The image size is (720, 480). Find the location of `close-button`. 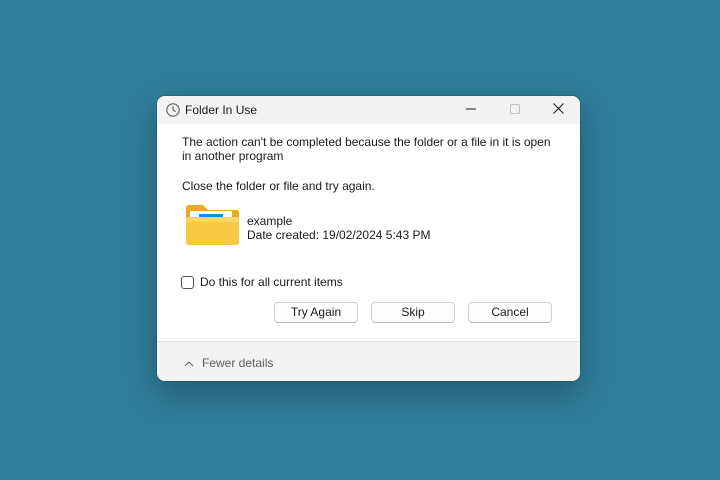

close-button is located at coordinates (558, 110).